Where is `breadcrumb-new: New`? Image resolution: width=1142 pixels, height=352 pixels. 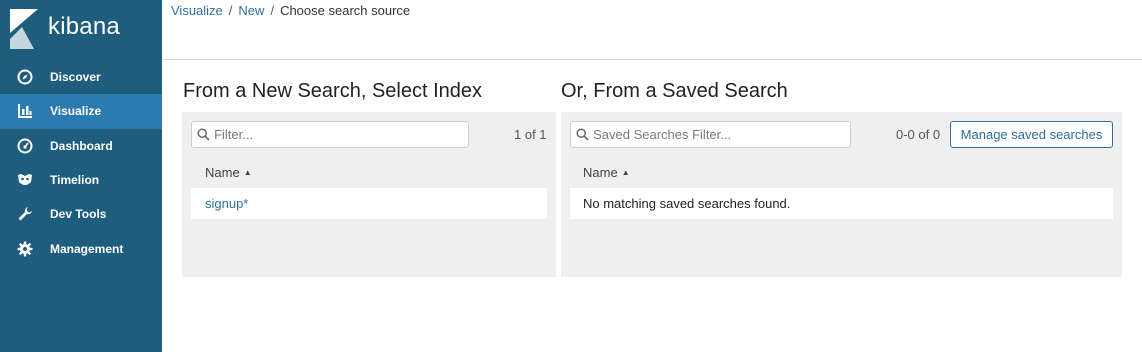
breadcrumb-new: New is located at coordinates (251, 10).